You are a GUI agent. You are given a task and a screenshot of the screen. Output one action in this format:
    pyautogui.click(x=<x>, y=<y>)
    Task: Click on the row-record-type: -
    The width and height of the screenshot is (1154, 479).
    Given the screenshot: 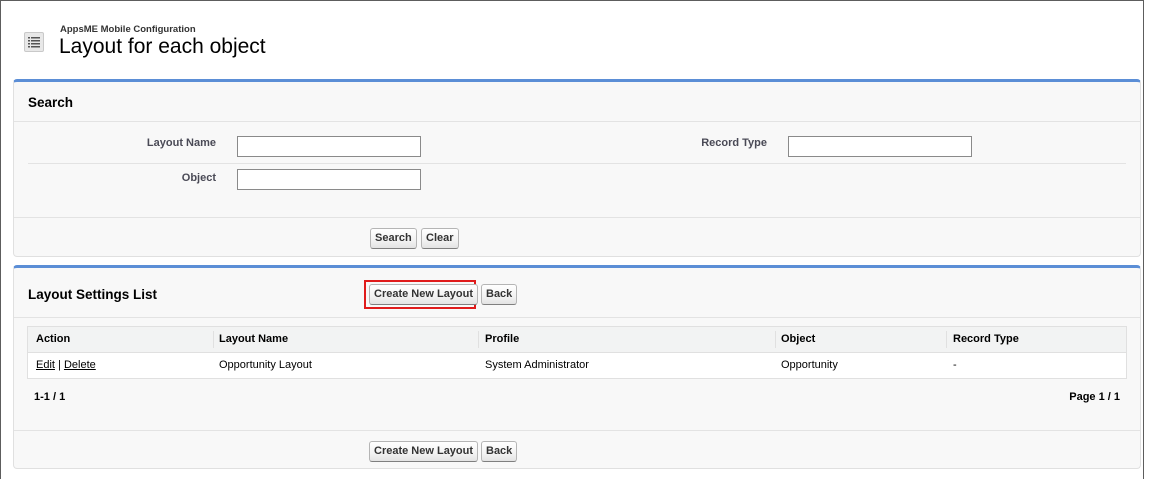 What is the action you would take?
    pyautogui.click(x=955, y=365)
    